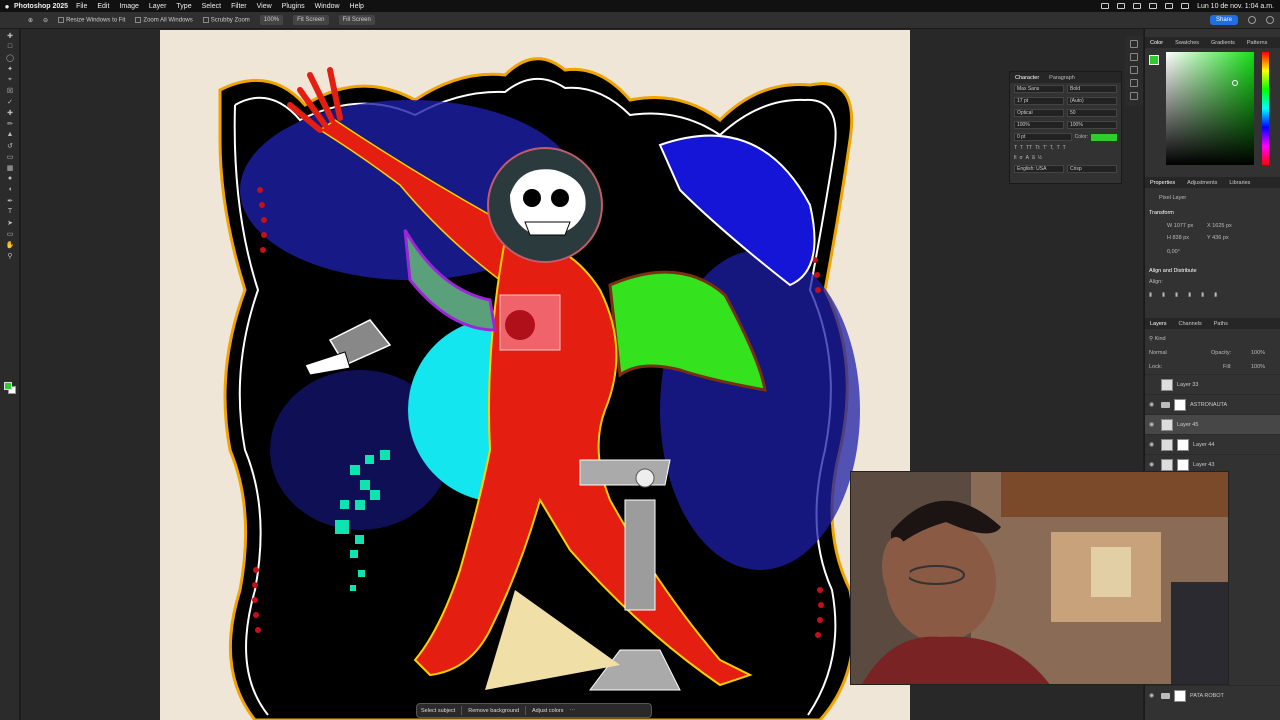 The image size is (1280, 720). What do you see at coordinates (1258, 353) in the screenshot?
I see `opacity-field: 100%` at bounding box center [1258, 353].